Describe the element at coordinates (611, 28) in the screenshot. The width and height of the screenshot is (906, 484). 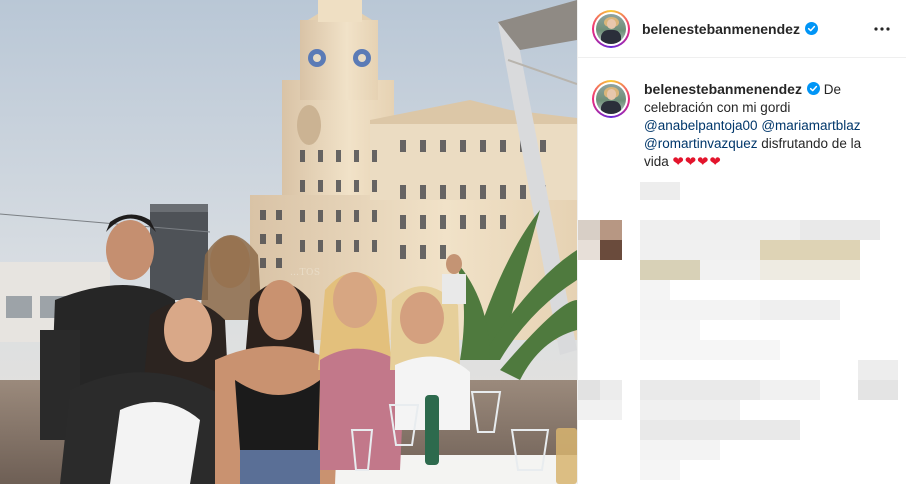
I see `author-avatar` at that location.